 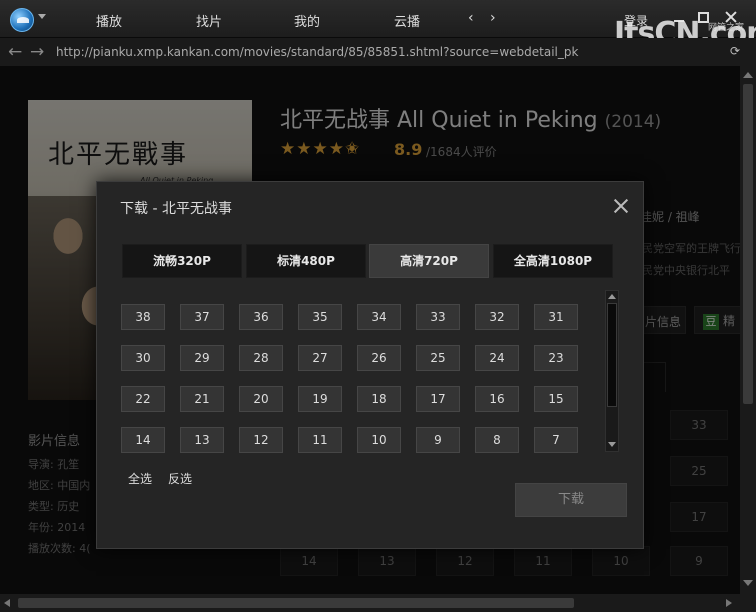 I want to click on episode-button: 27, so click(x=320, y=358).